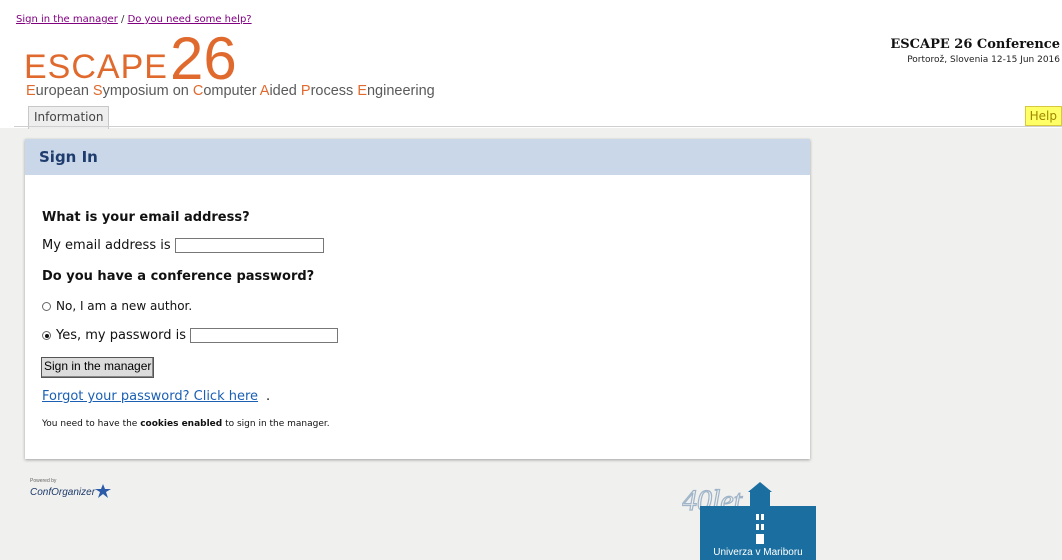 This screenshot has height=560, width=1062. Describe the element at coordinates (983, 60) in the screenshot. I see `conference-subtitle: Portorož, Slovenia 12-15 Jun 2016` at that location.